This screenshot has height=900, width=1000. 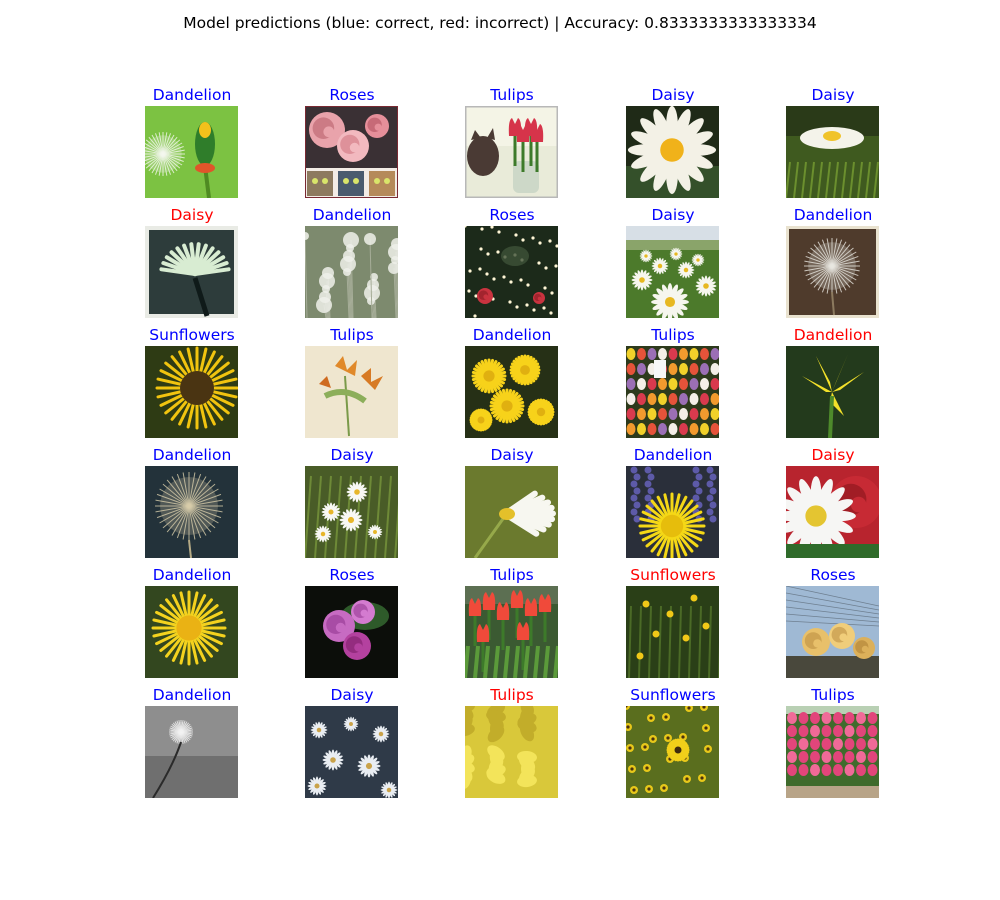 I want to click on yellow-roses-against-sky-image, so click(x=832, y=632).